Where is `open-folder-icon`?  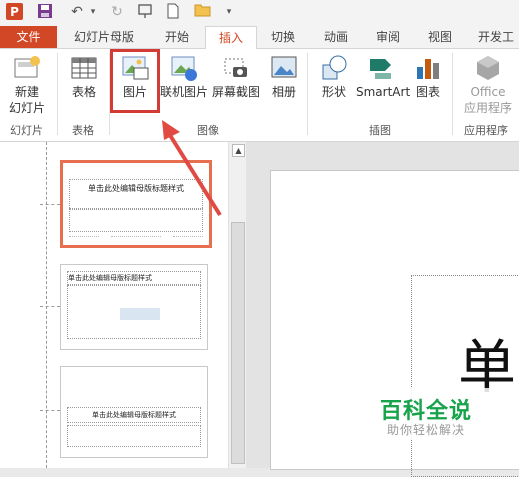
open-folder-icon is located at coordinates (203, 12).